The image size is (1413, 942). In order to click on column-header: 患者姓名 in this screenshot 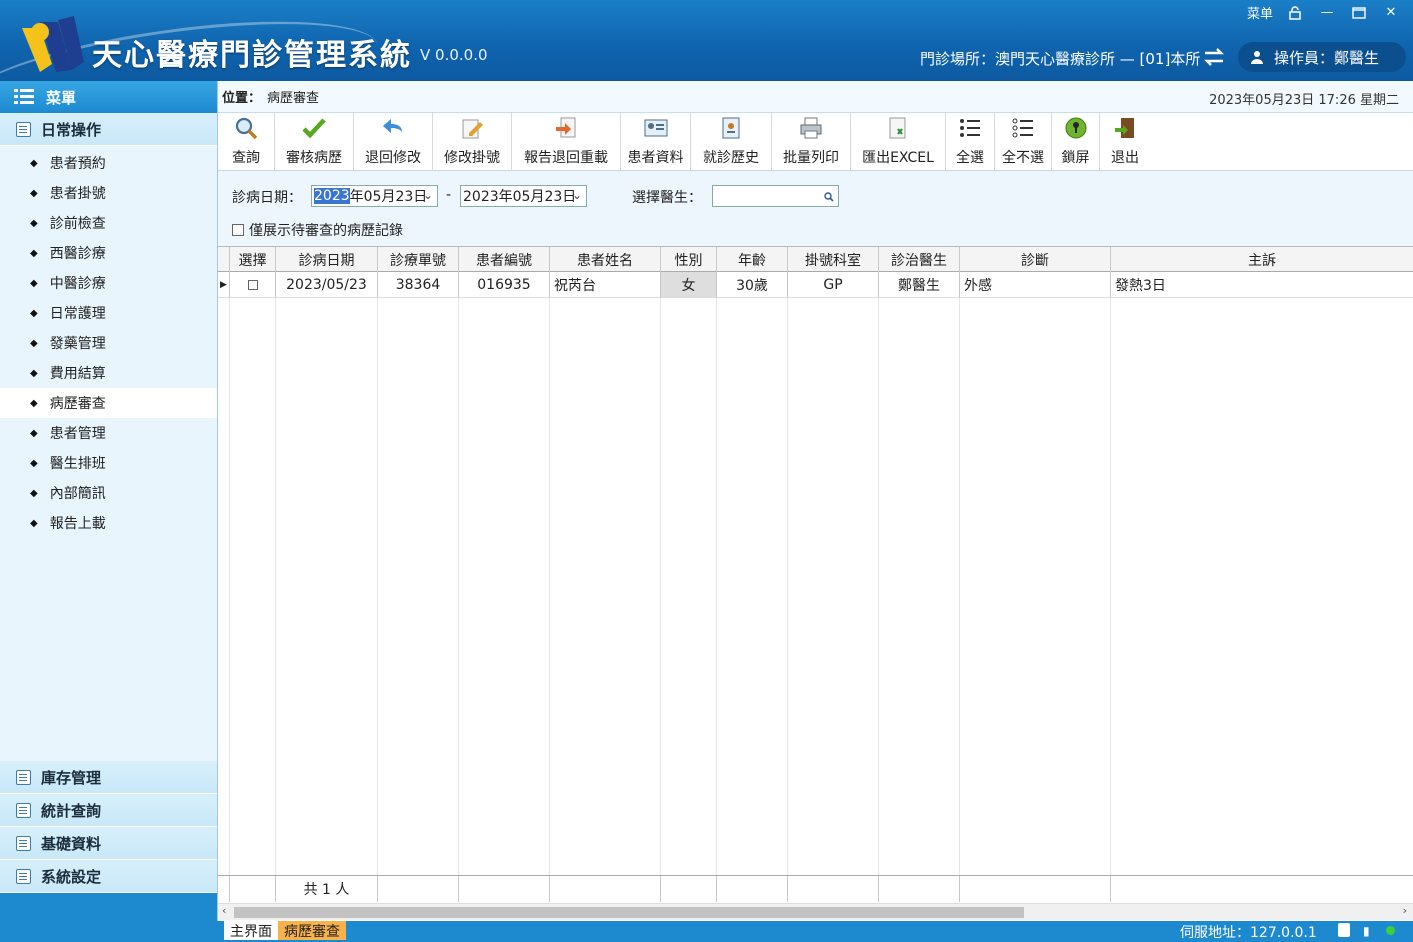, I will do `click(605, 259)`.